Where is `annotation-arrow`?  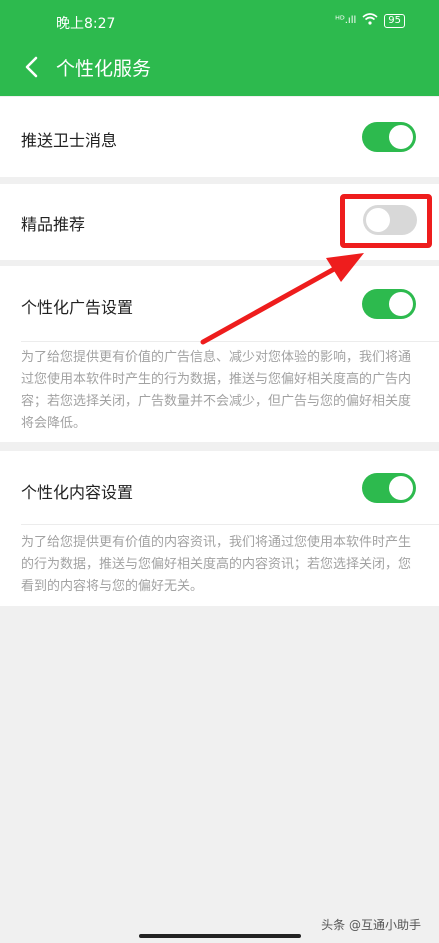 annotation-arrow is located at coordinates (282, 299).